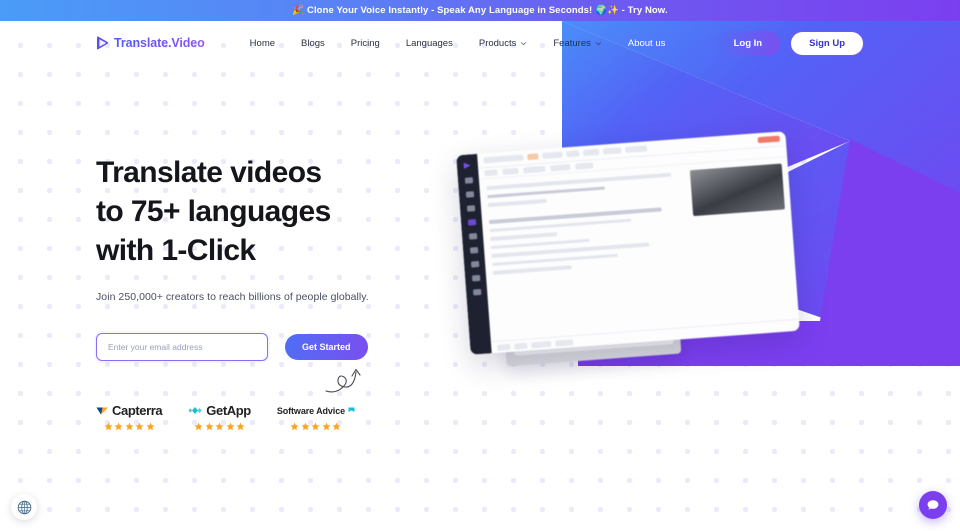  I want to click on badge-getapp: GetApp, so click(219, 417).